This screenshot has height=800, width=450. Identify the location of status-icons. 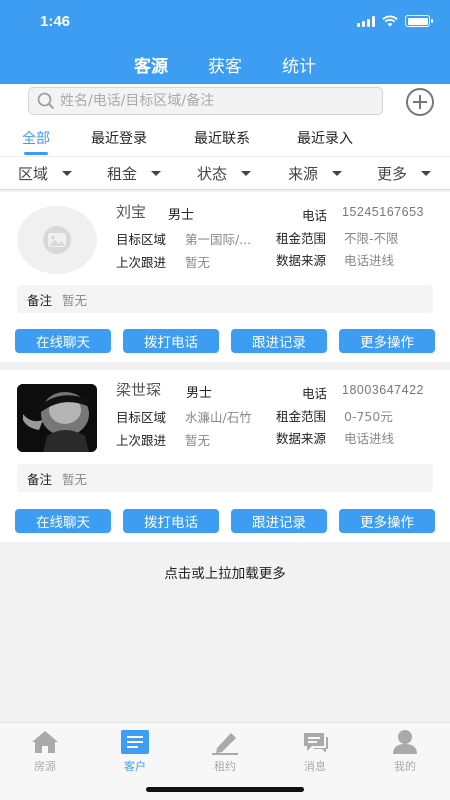
(395, 21).